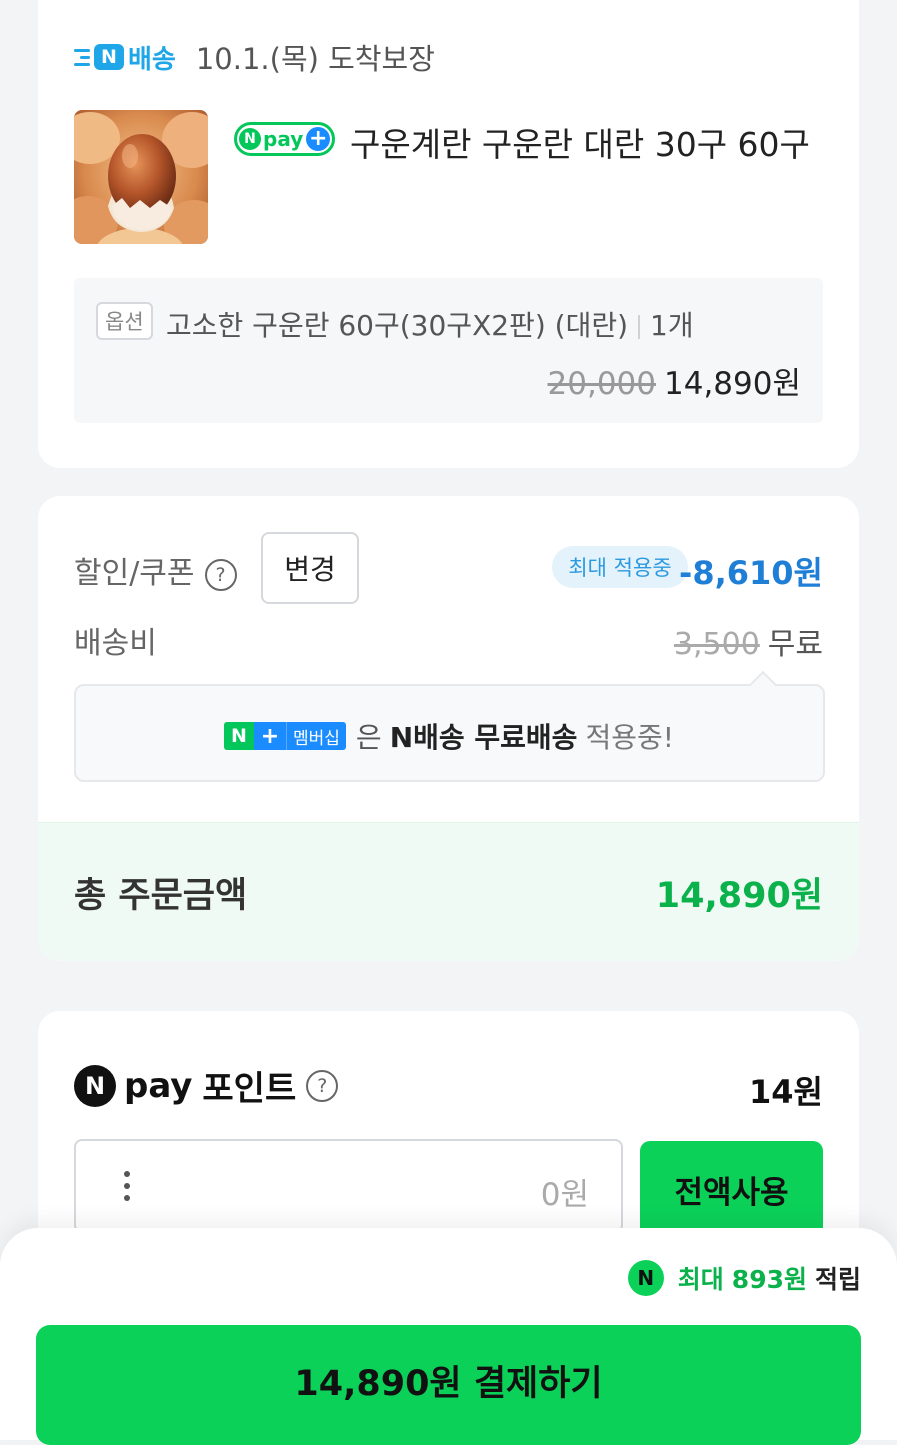 Image resolution: width=897 pixels, height=1445 pixels. I want to click on discount-value: -8,610원, so click(751, 573).